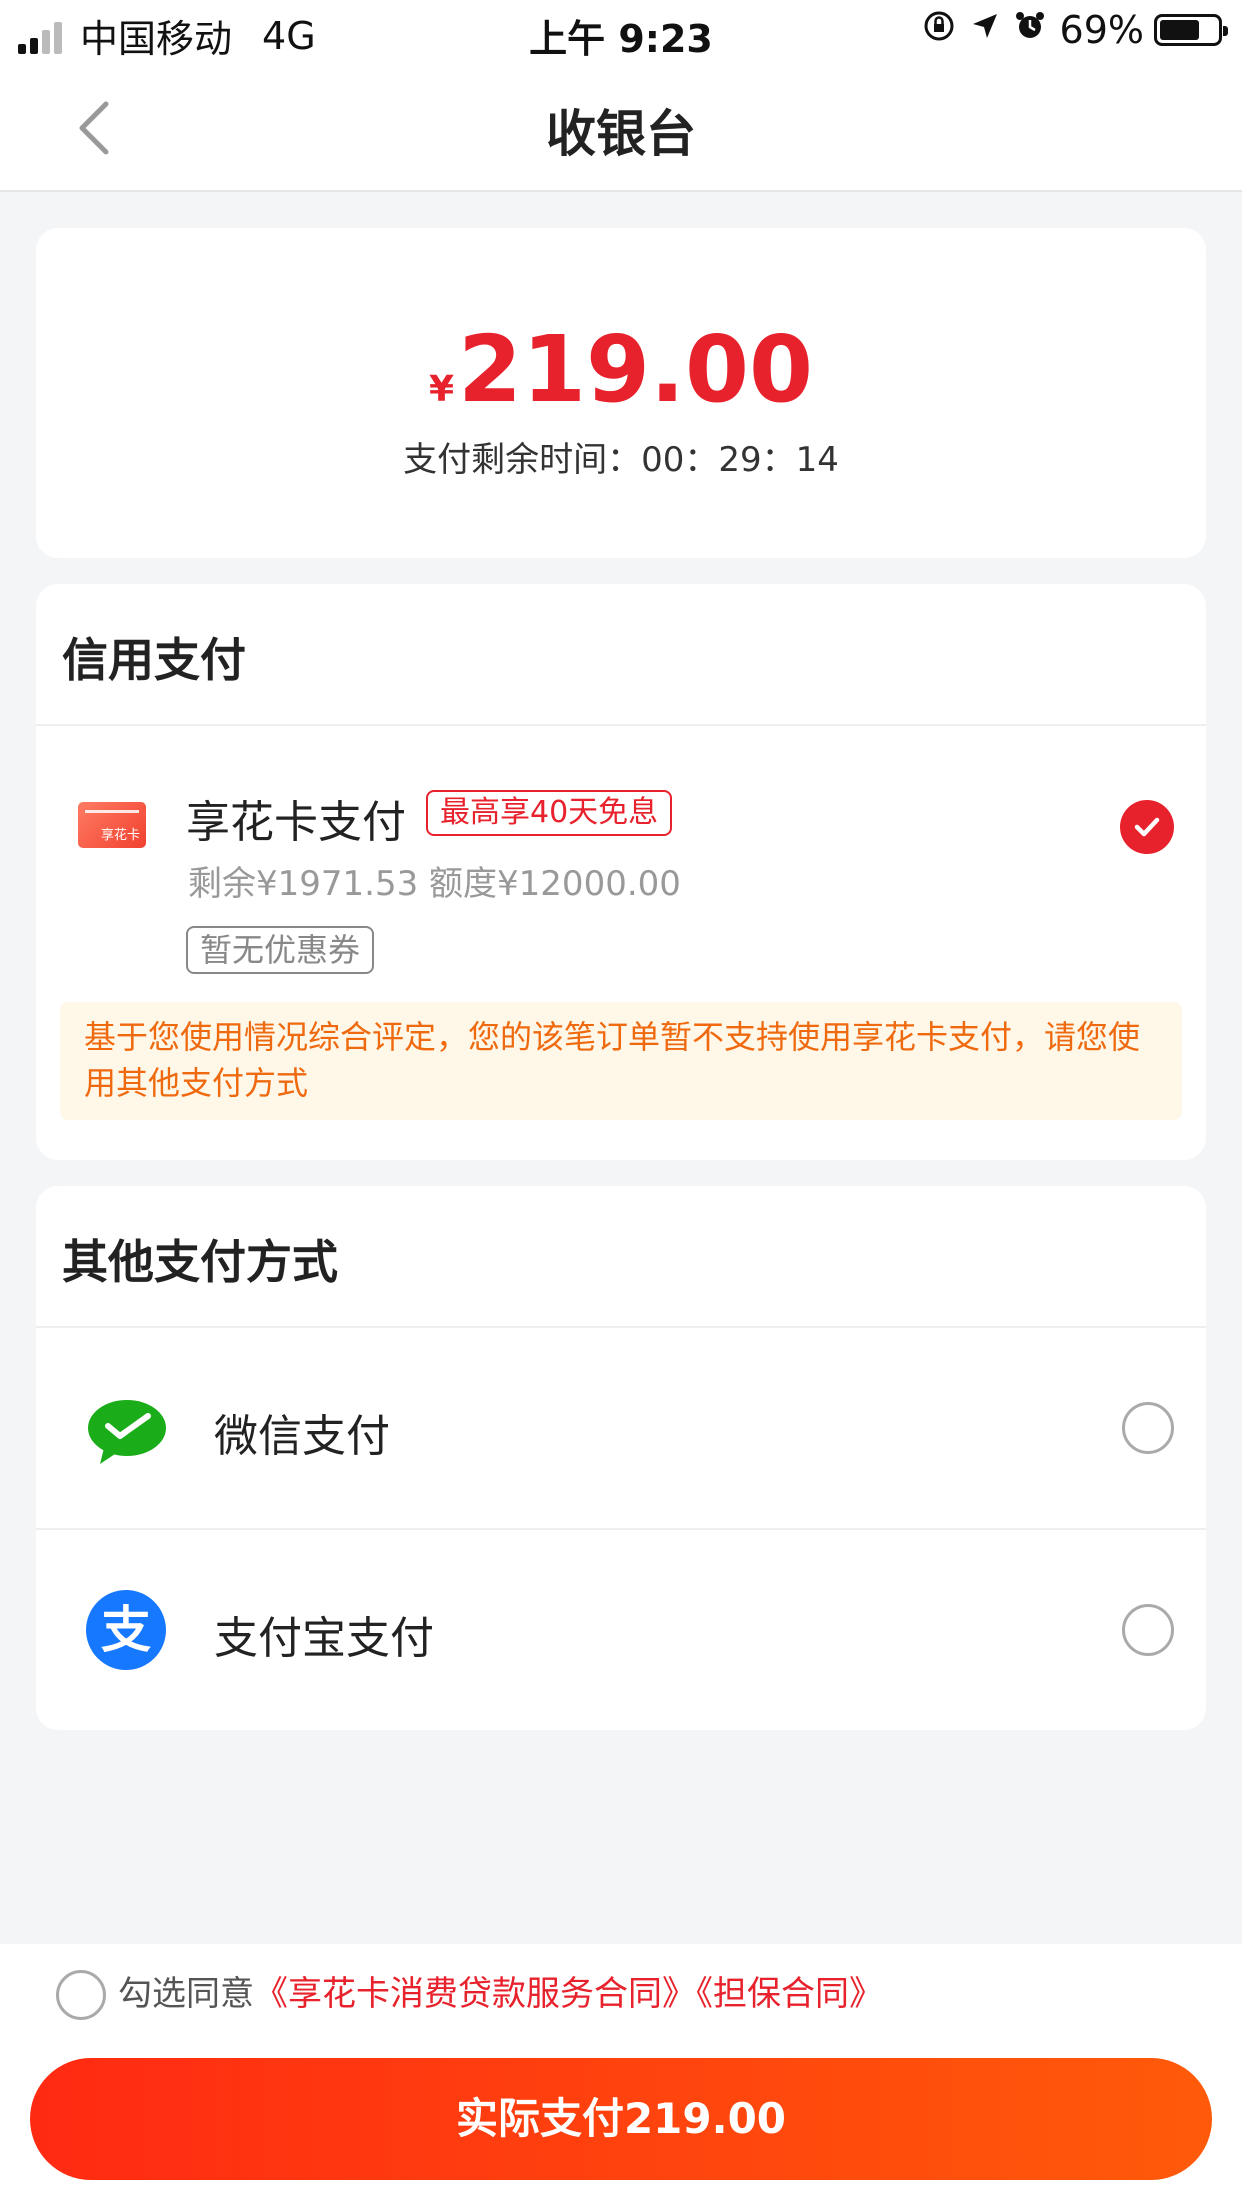 The image size is (1242, 2208). I want to click on payment-method-name: 微信支付, so click(302, 1436).